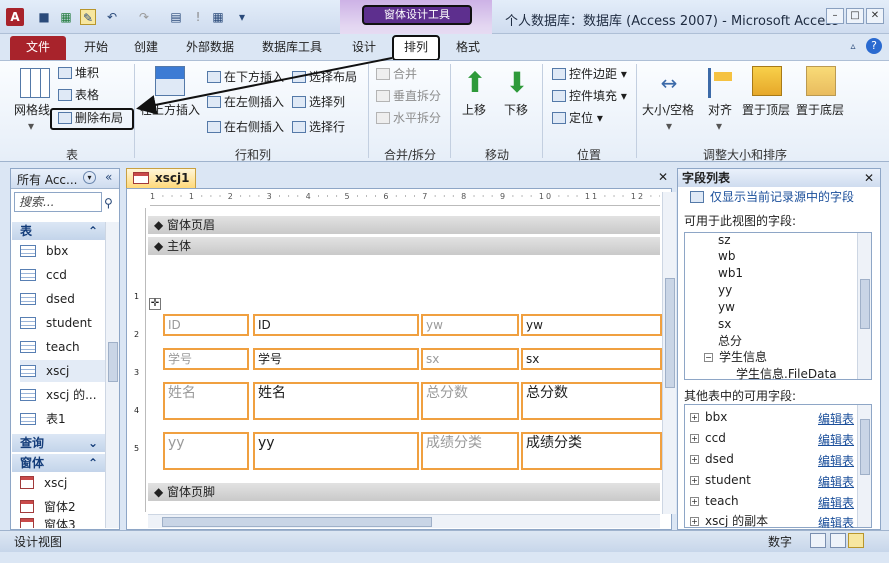  I want to click on field-item: 学生信息.FileData, so click(786, 374).